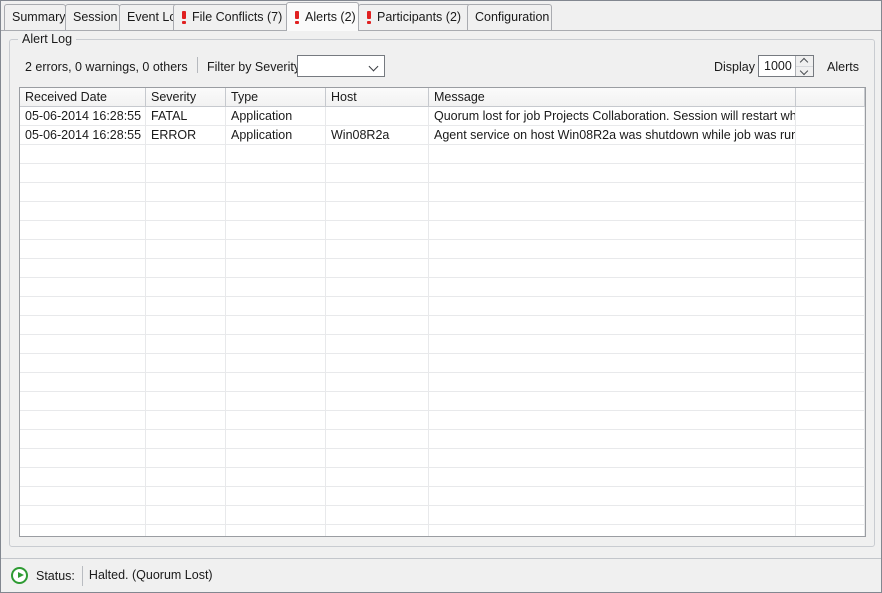 The height and width of the screenshot is (593, 882). Describe the element at coordinates (414, 17) in the screenshot. I see `tab-participants-2: Participants (2)` at that location.